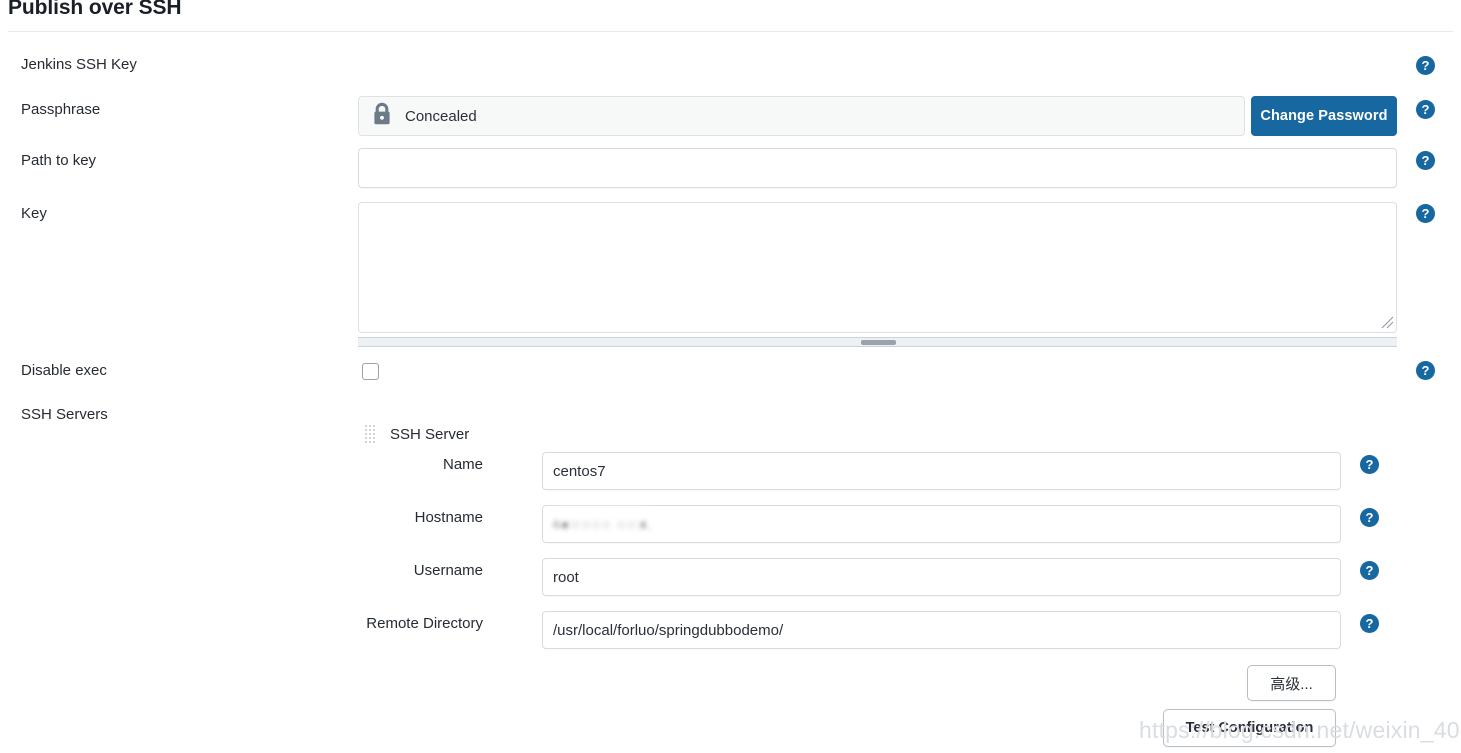 The width and height of the screenshot is (1461, 753). Describe the element at coordinates (64, 414) in the screenshot. I see `label-ssh-servers: SSH Servers` at that location.